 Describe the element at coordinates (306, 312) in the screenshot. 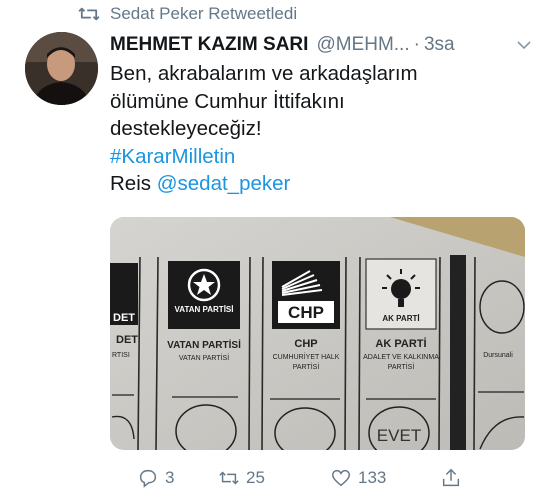

I see `chp-logo-text: CHP` at that location.